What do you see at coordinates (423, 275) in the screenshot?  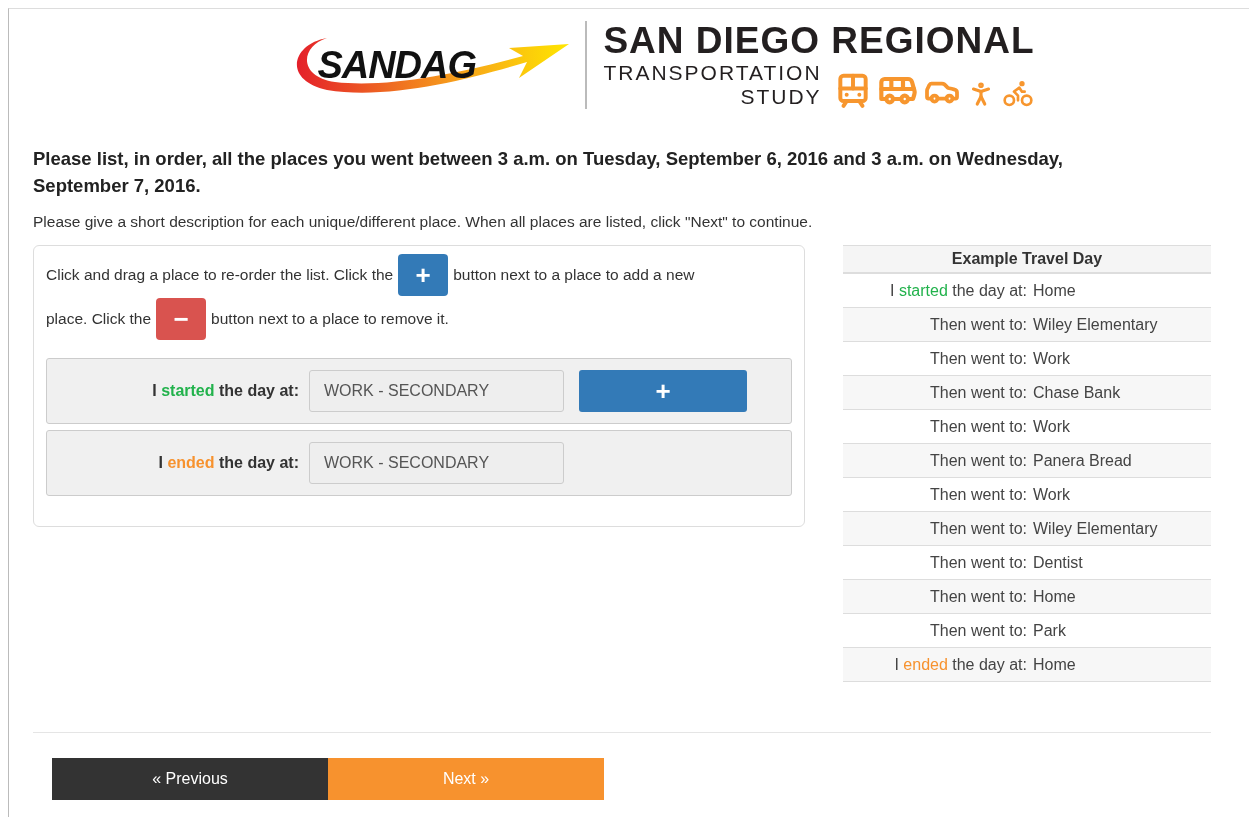 I see `add-button-sample: +` at bounding box center [423, 275].